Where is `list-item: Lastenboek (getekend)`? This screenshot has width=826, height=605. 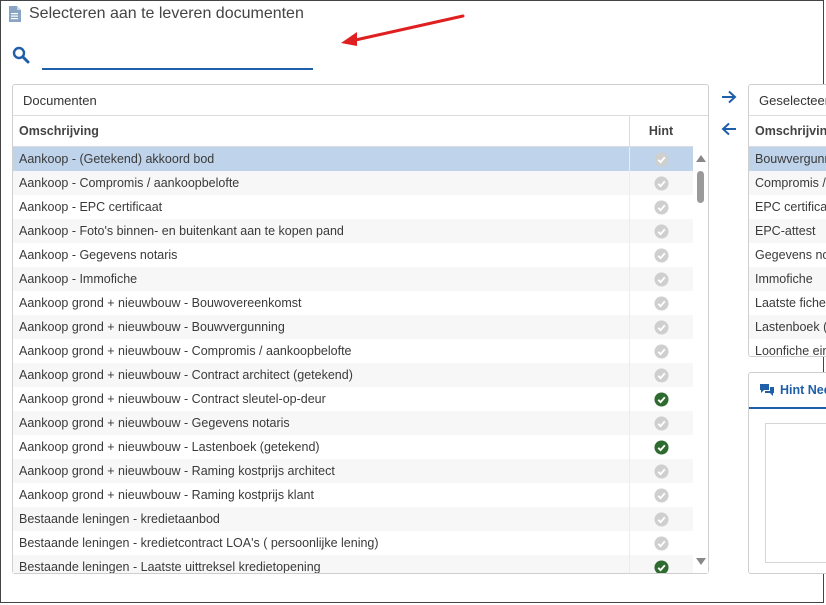 list-item: Lastenboek (getekend) is located at coordinates (787, 327).